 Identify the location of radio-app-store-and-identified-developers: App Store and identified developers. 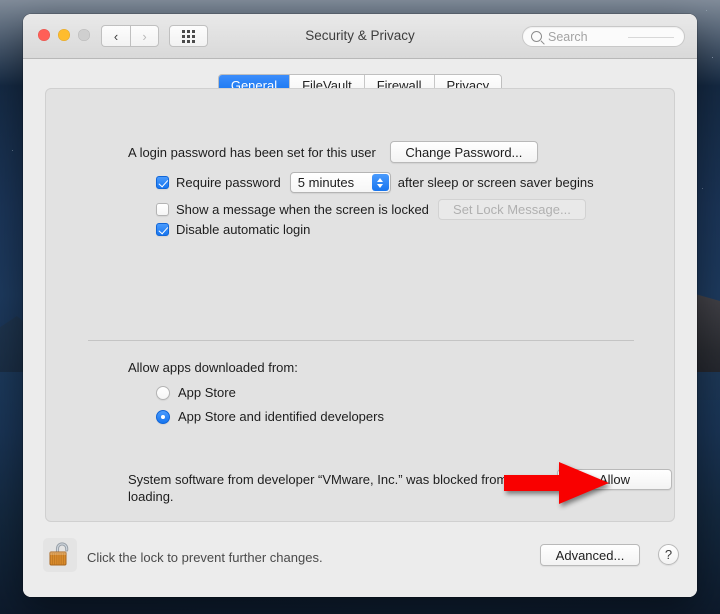
(270, 416).